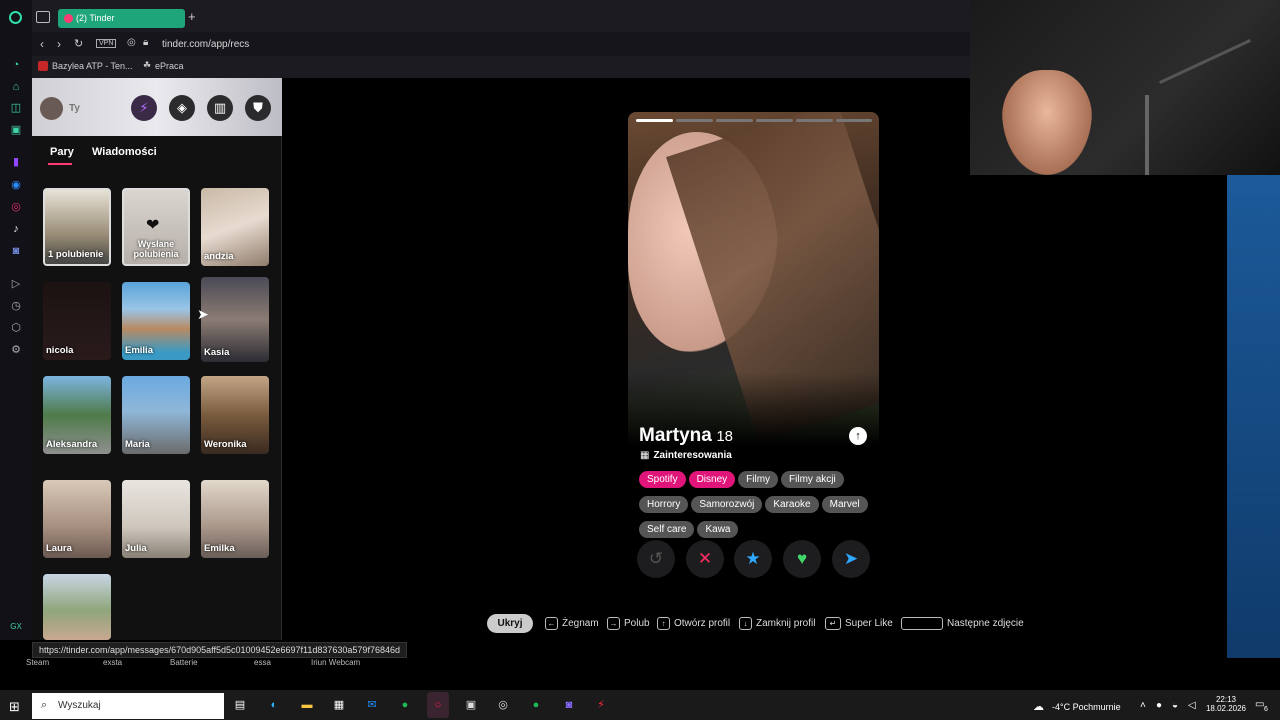  I want to click on task-view-icon: ▤, so click(240, 705).